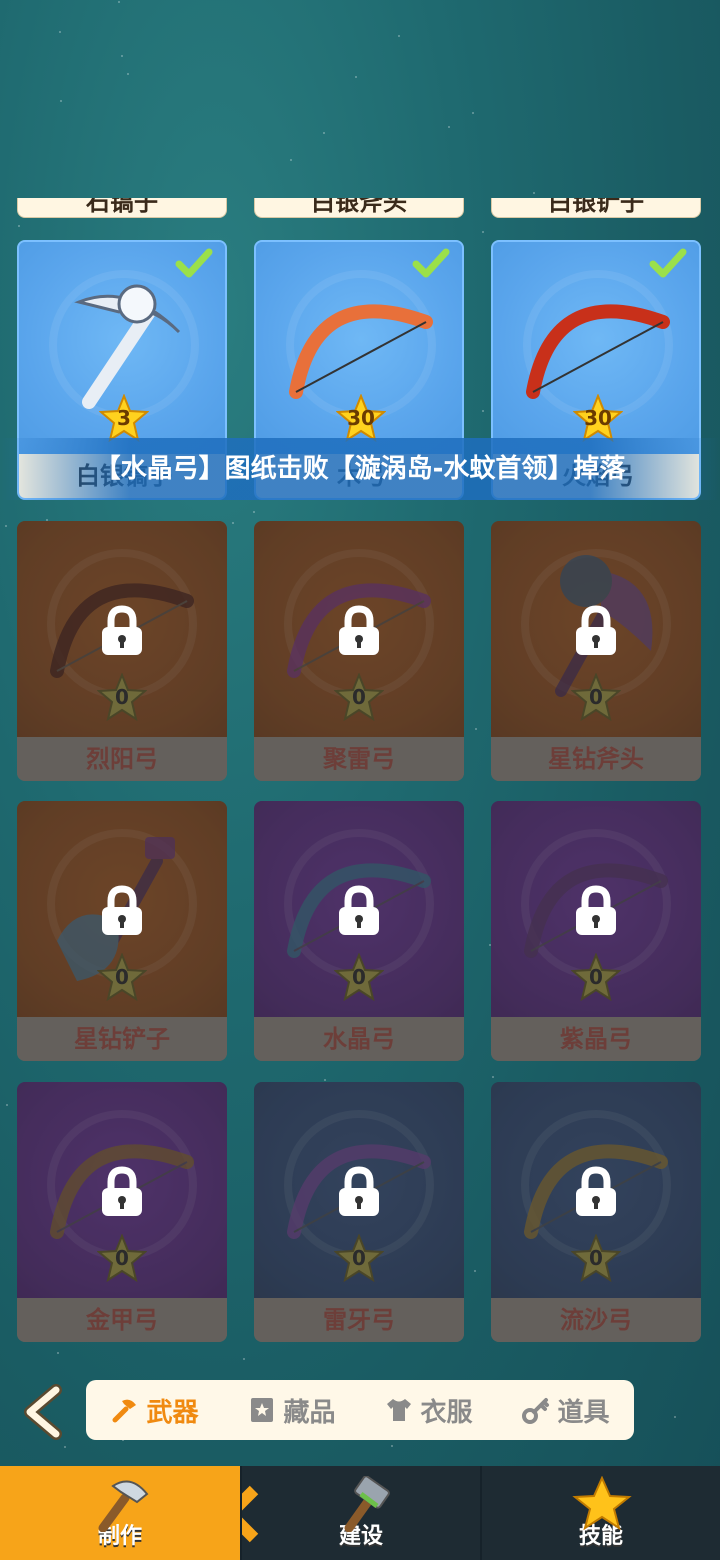 This screenshot has height=1560, width=720. What do you see at coordinates (309, 1412) in the screenshot?
I see `tab-label: 藏品` at bounding box center [309, 1412].